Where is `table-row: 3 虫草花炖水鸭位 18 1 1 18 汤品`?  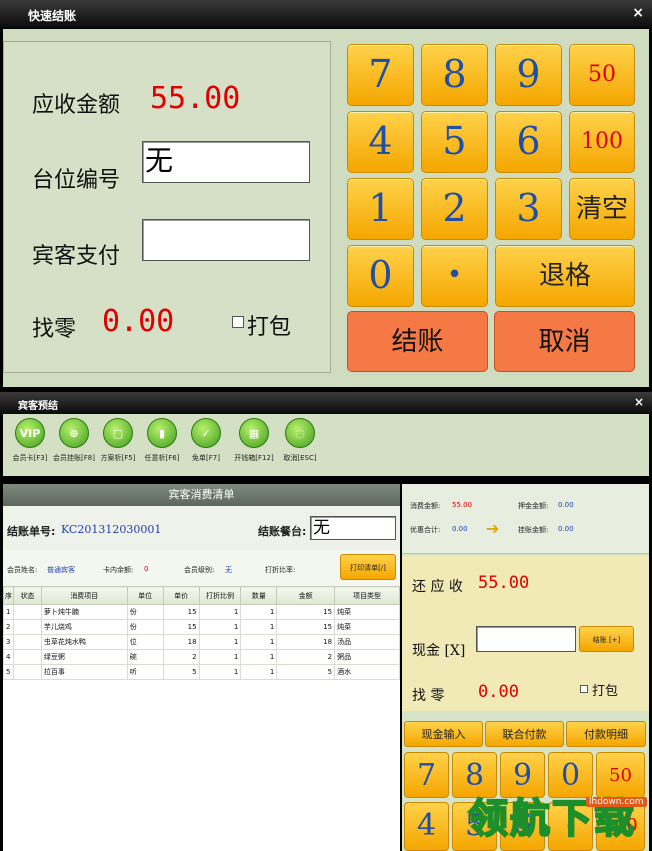
table-row: 3 虫草花炖水鸭位 18 1 1 18 汤品 is located at coordinates (201, 642).